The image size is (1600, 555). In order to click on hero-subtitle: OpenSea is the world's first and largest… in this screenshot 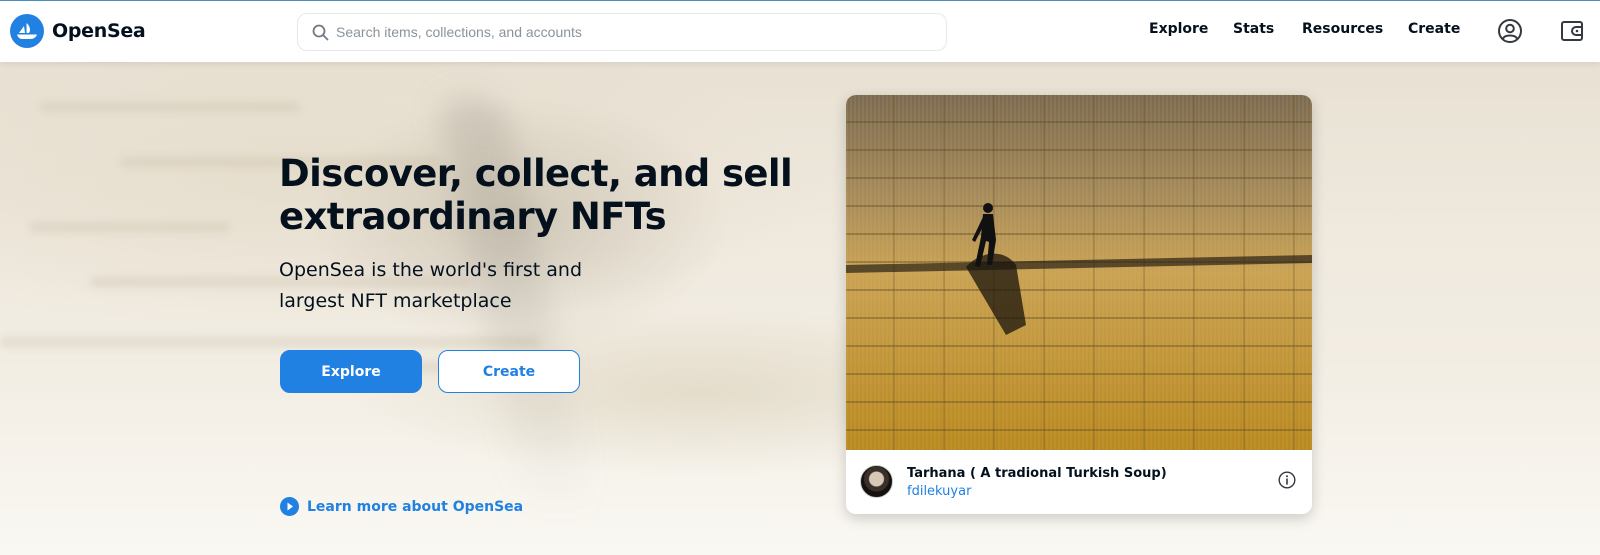, I will do `click(431, 285)`.